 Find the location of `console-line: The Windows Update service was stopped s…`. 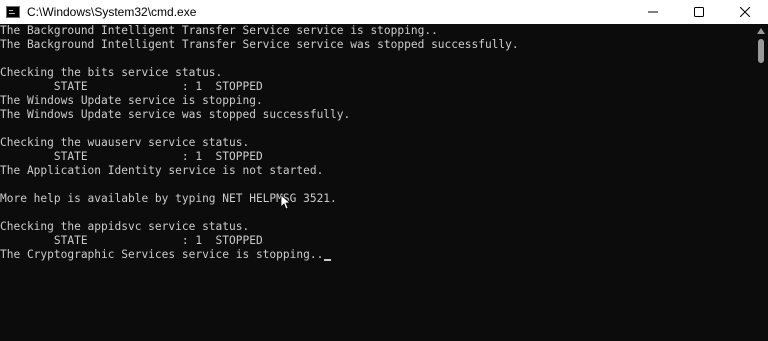

console-line: The Windows Update service was stopped s… is located at coordinates (175, 114).